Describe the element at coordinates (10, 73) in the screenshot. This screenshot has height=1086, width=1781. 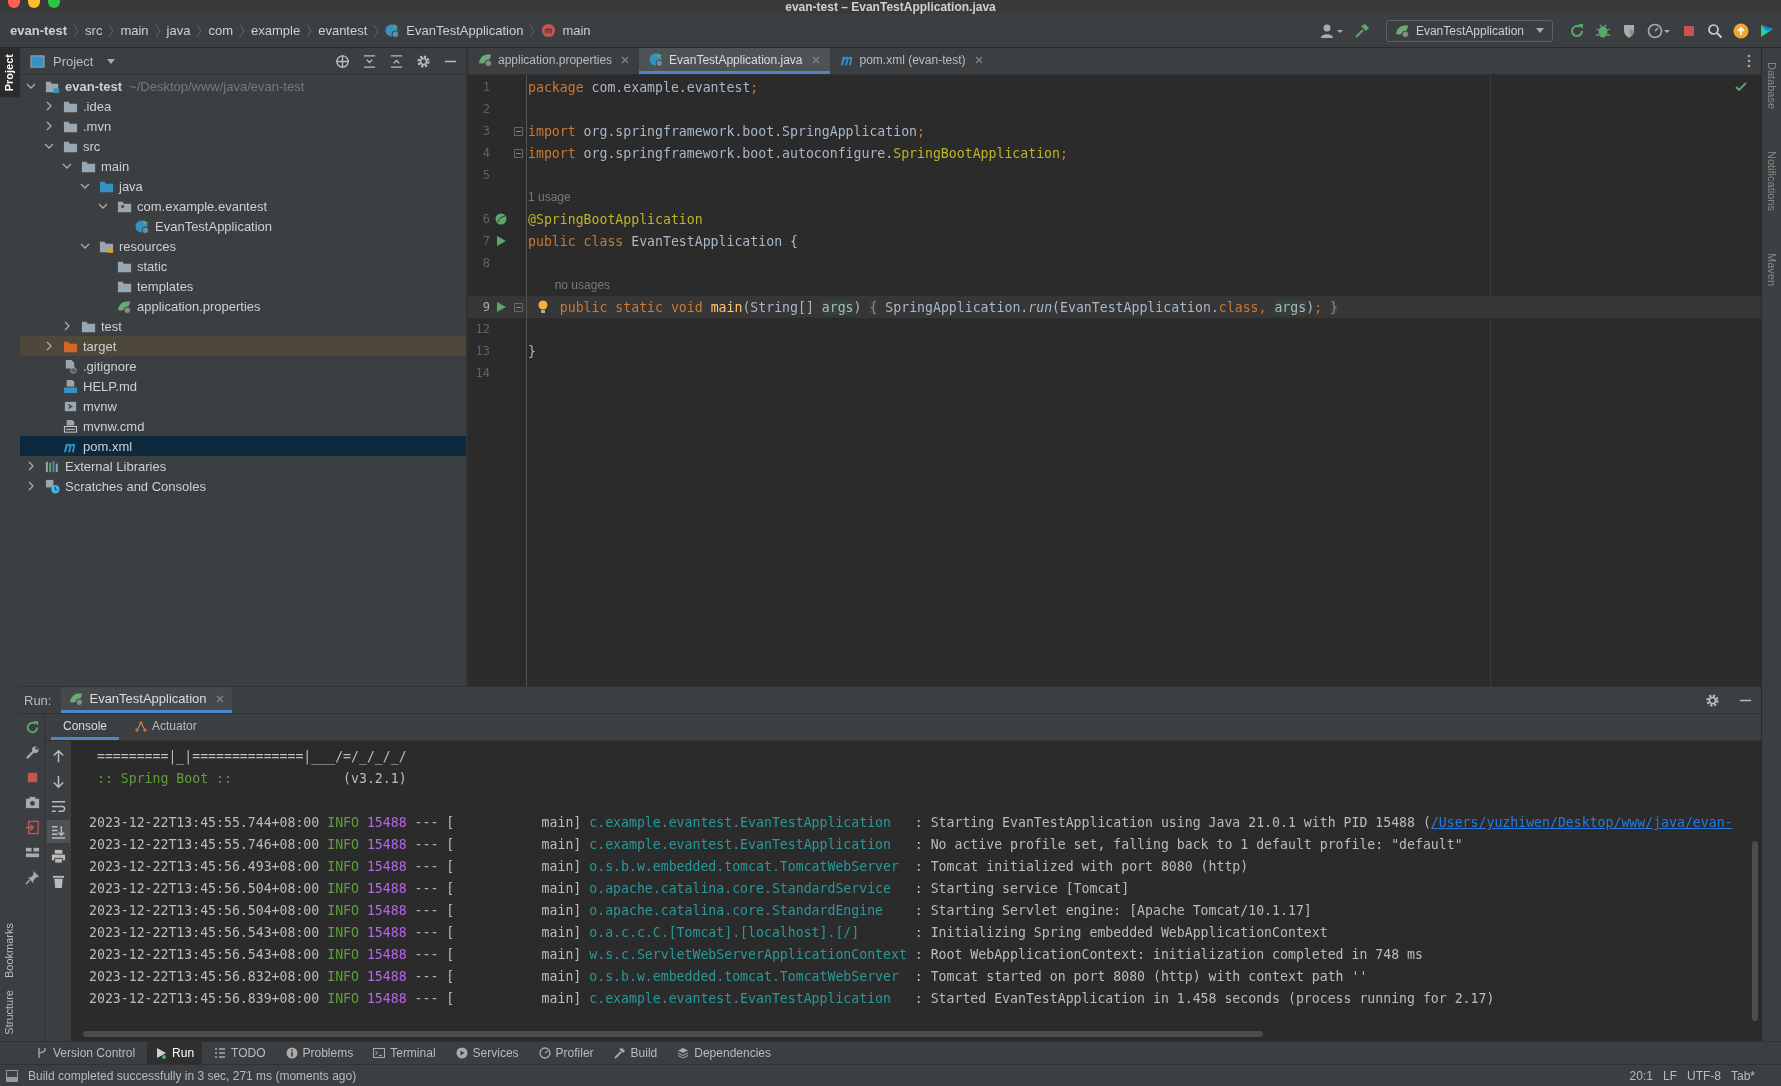
I see `tool-window-tab: Project` at that location.